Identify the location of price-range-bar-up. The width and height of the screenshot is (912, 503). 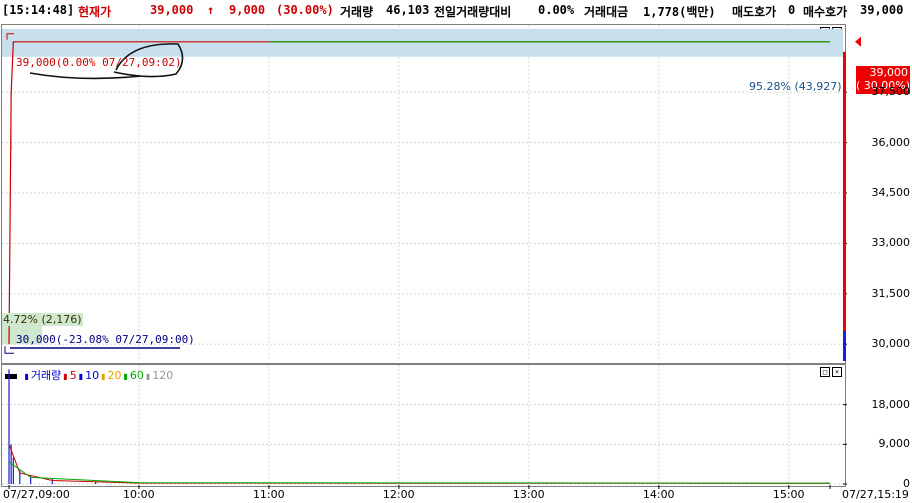
(844, 192).